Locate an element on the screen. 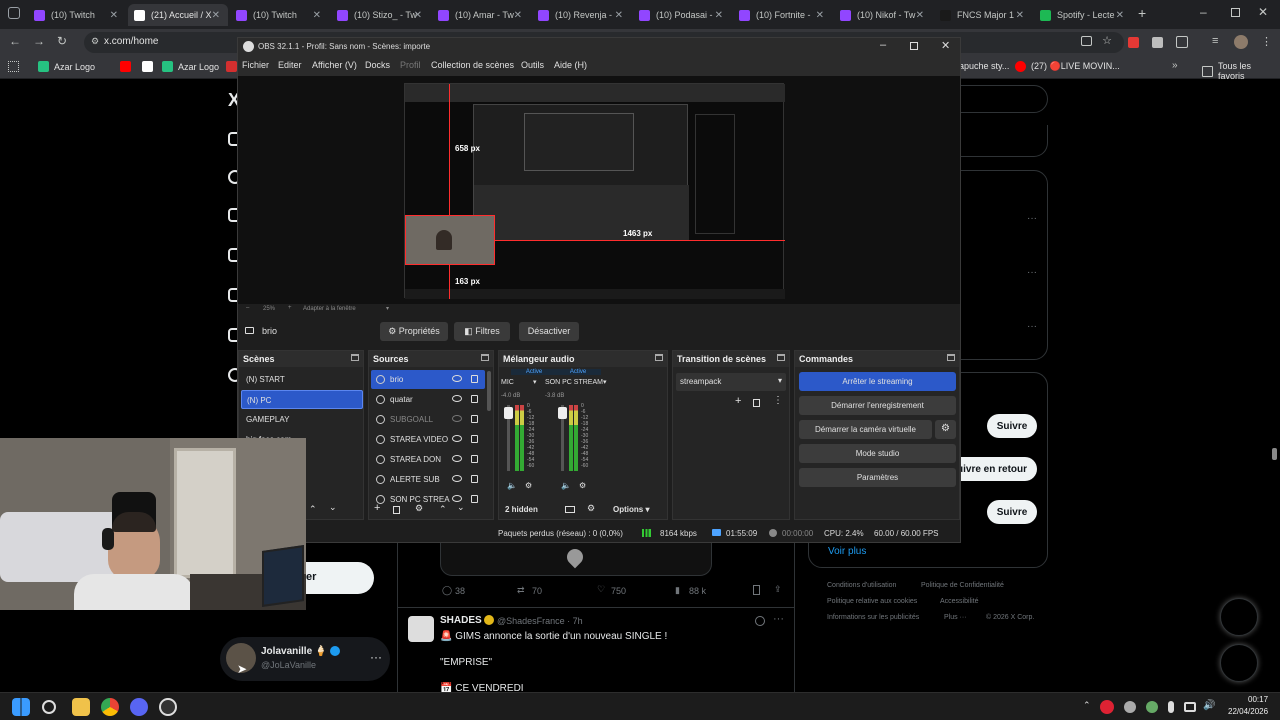 The height and width of the screenshot is (720, 1280). zoom-out-button: – is located at coordinates (247, 308).